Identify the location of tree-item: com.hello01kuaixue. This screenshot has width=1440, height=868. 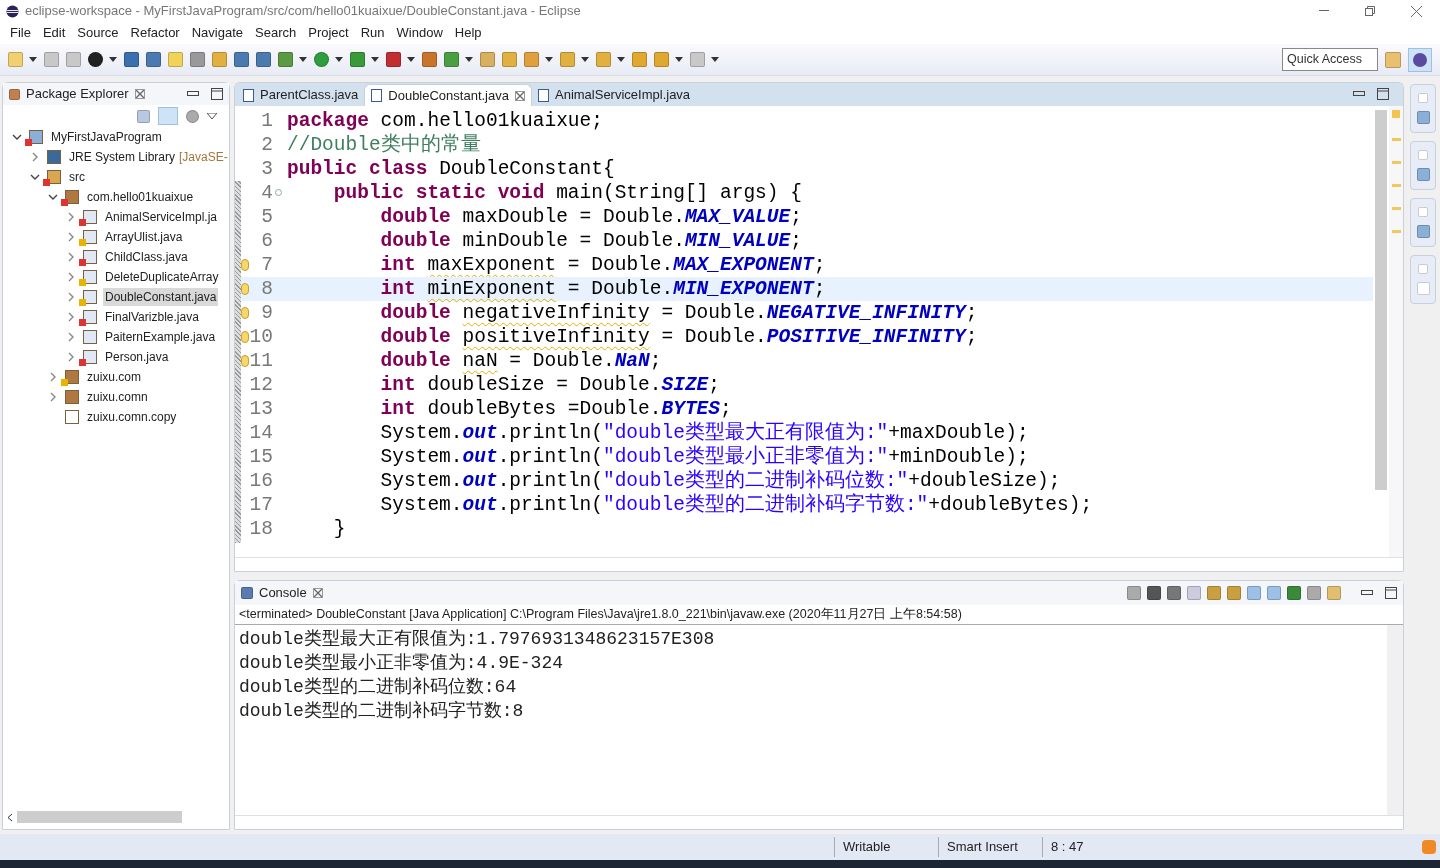
(140, 197).